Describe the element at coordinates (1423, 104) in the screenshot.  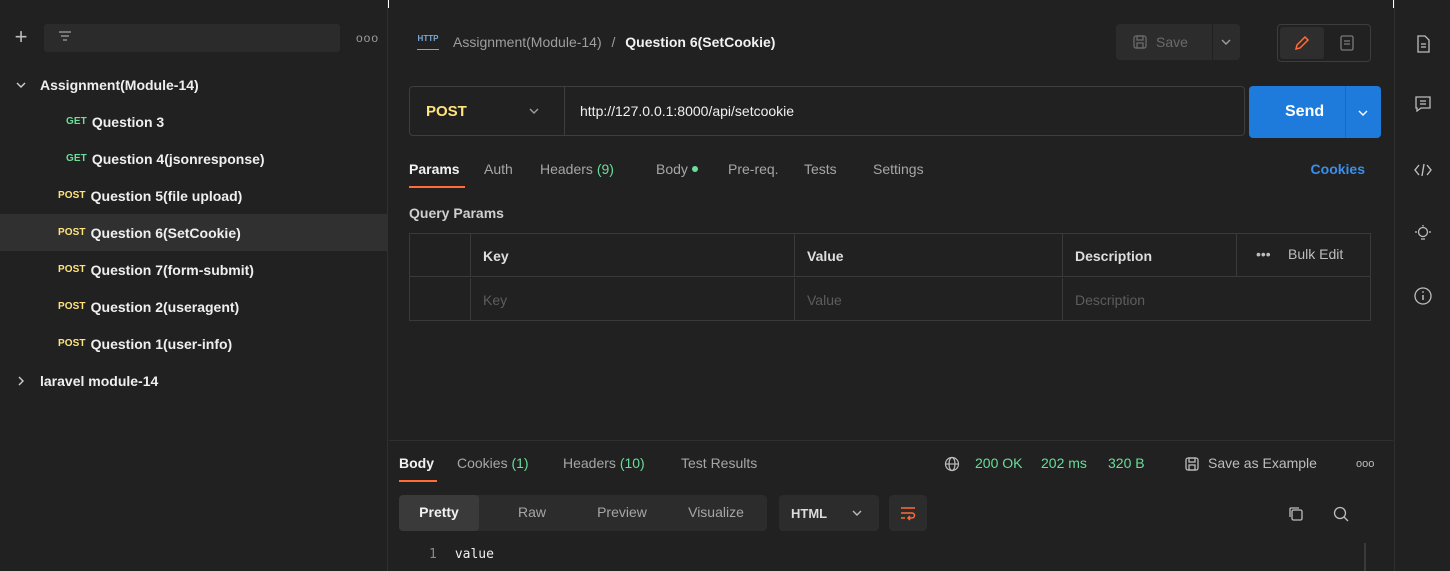
I see `comments-icon` at that location.